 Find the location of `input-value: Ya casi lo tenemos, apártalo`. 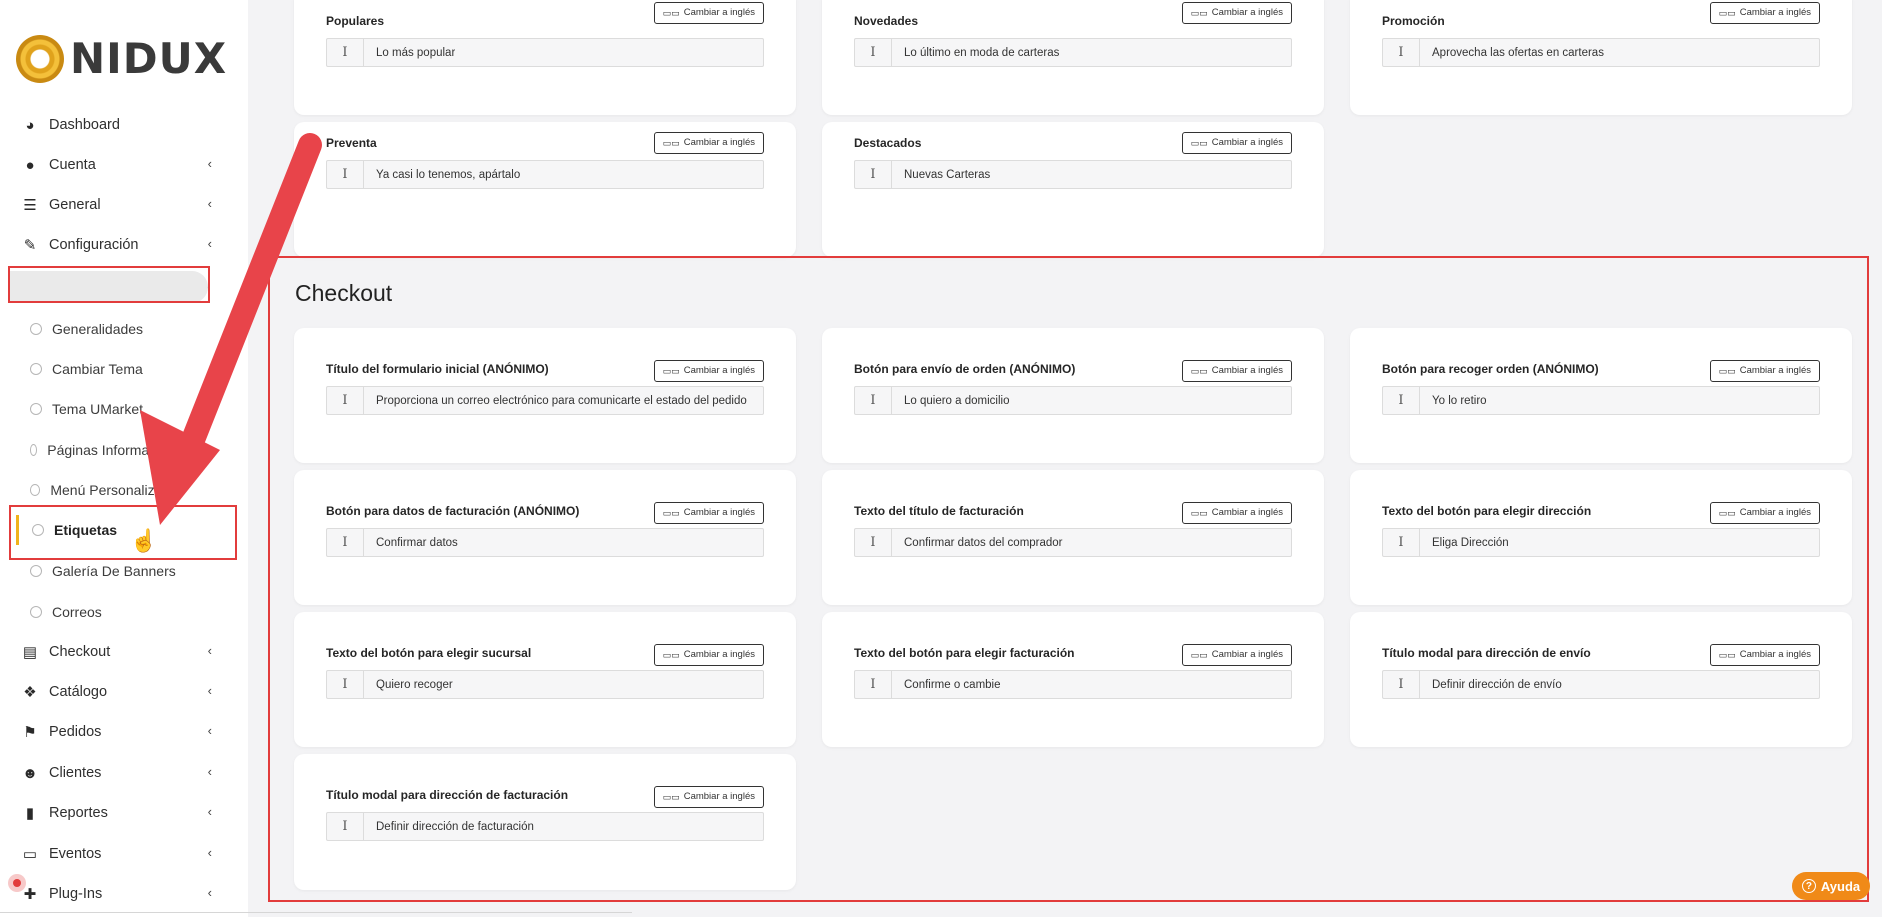

input-value: Ya casi lo tenemos, apártalo is located at coordinates (448, 174).